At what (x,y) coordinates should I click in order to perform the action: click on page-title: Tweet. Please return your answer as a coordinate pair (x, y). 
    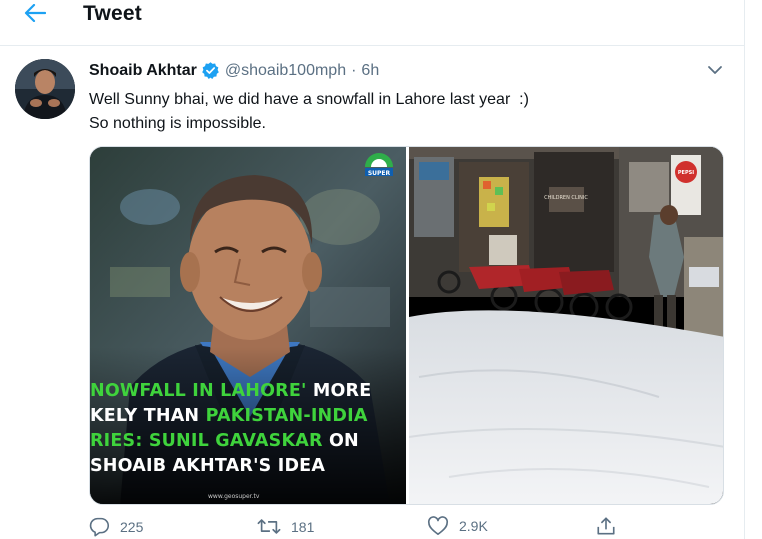
    Looking at the image, I should click on (112, 13).